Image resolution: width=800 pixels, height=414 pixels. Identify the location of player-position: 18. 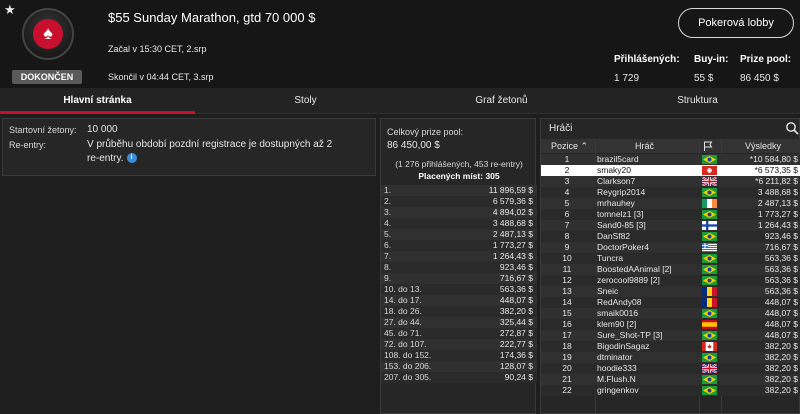
(567, 346).